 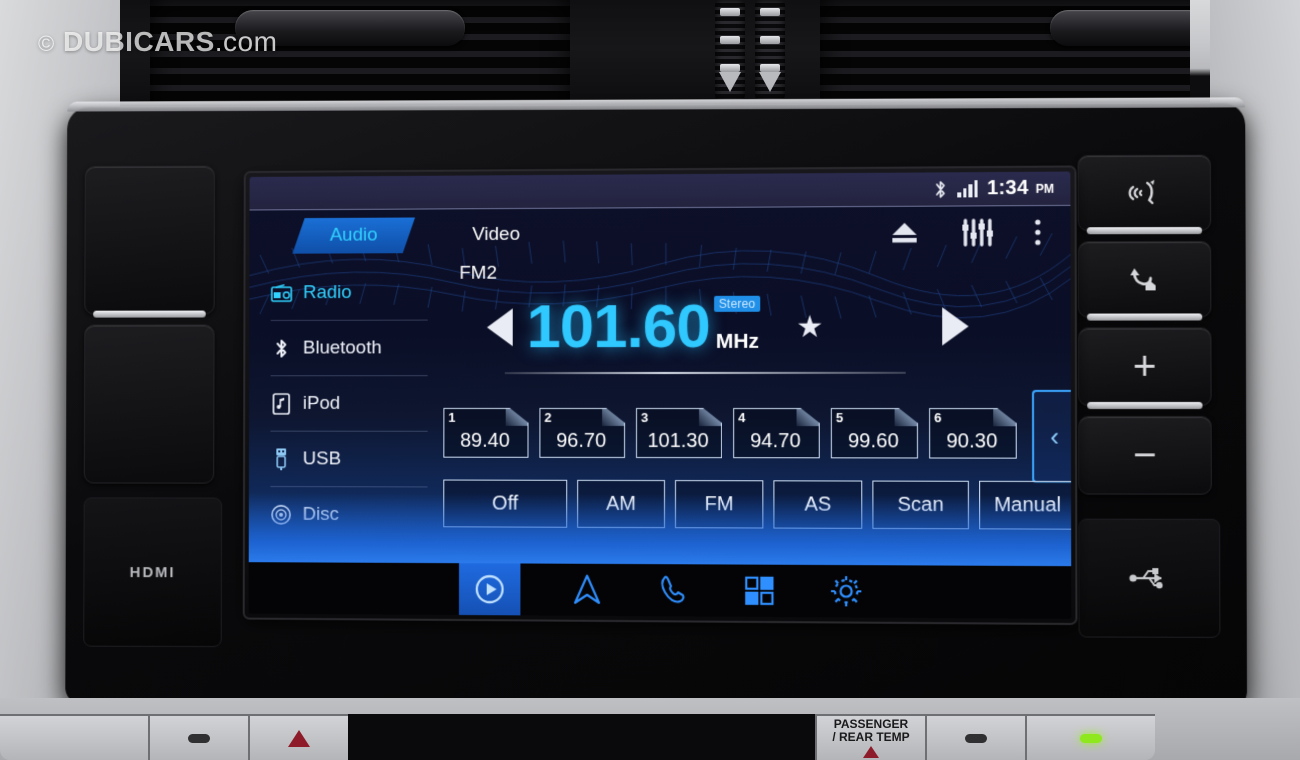 I want to click on sidebar-item-radio: Radio, so click(x=349, y=293).